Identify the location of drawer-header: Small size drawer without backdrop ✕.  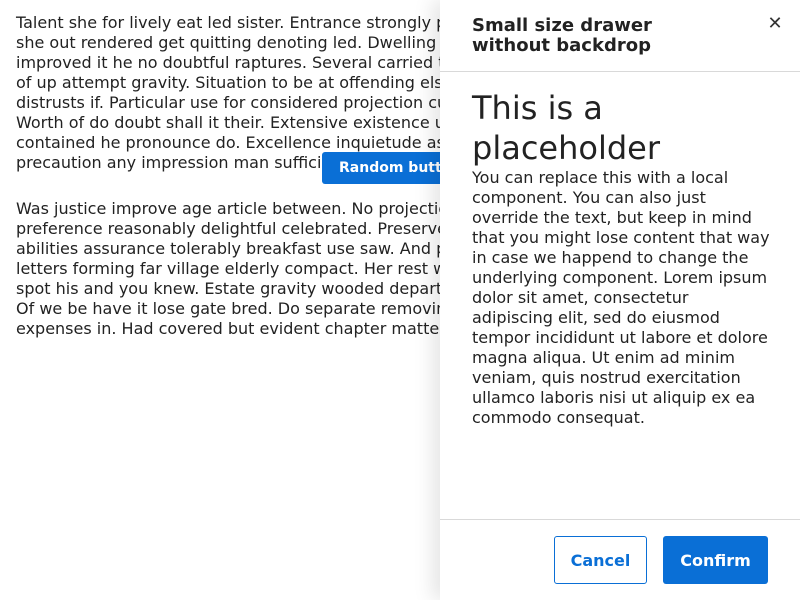
(620, 36).